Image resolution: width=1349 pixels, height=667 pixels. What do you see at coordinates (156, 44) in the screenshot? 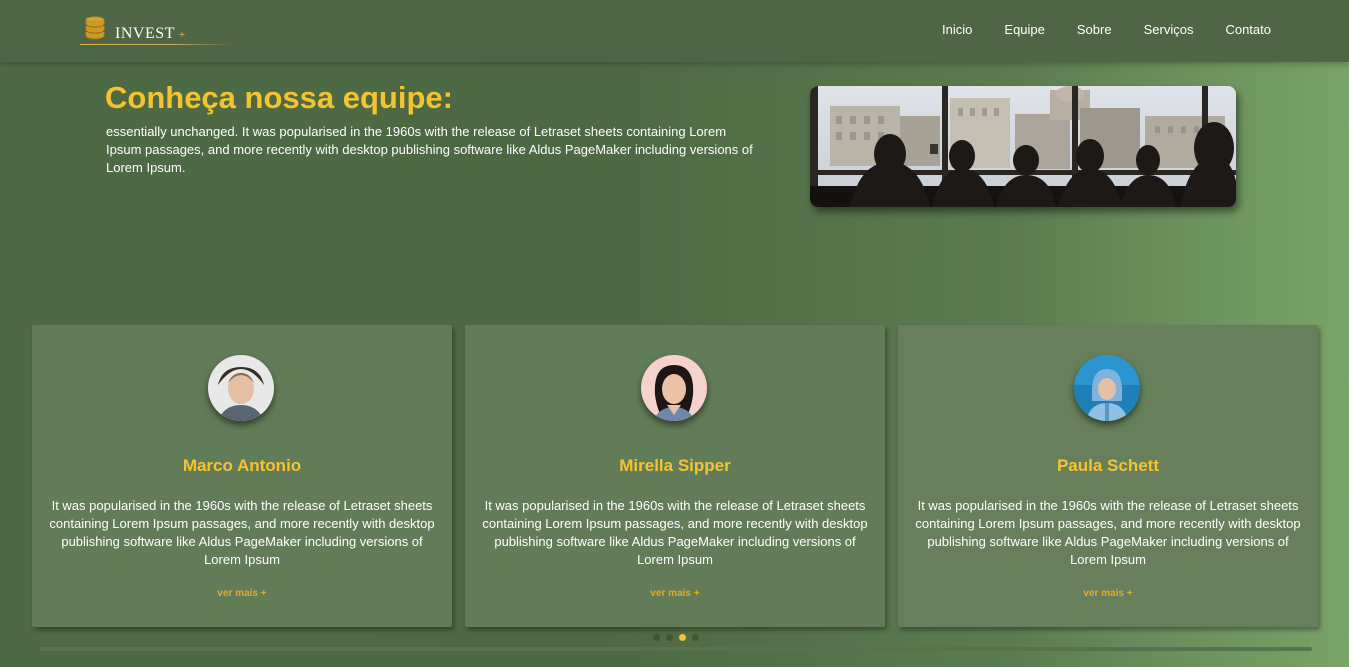
I see `logo-underline` at bounding box center [156, 44].